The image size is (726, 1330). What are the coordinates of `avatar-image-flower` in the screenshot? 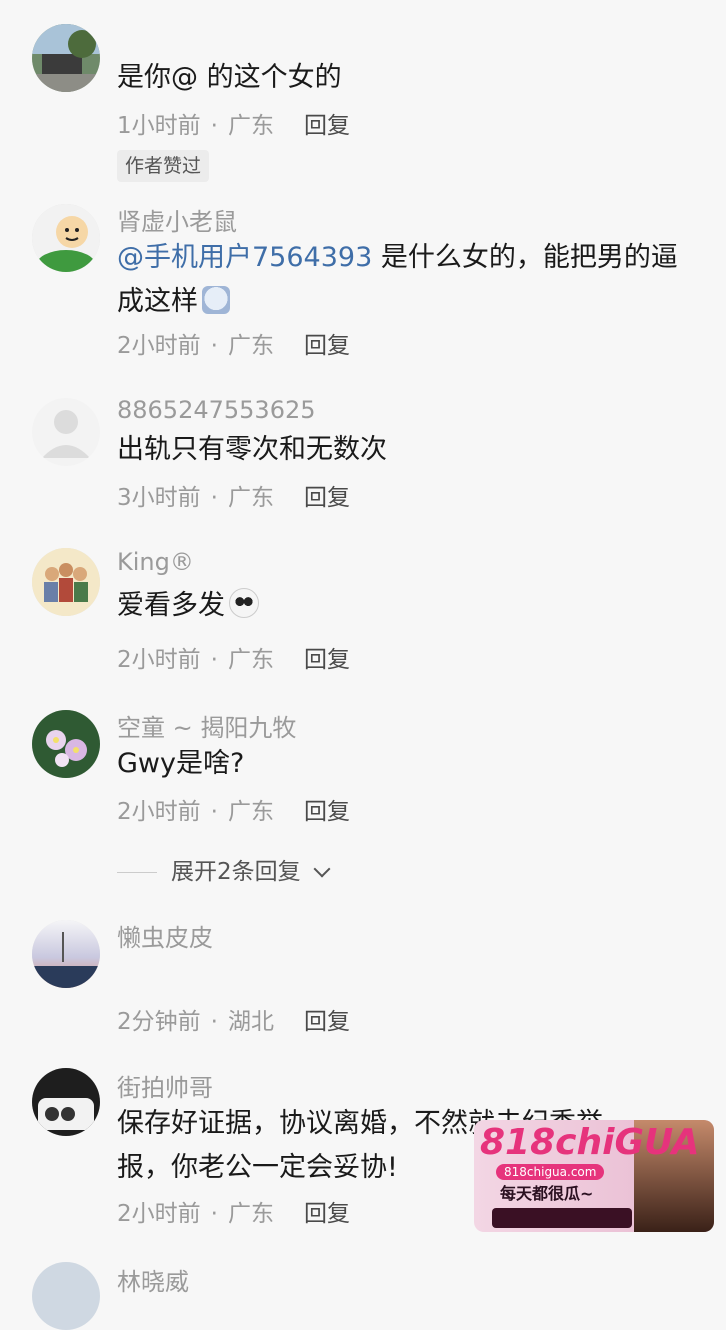 It's located at (66, 744).